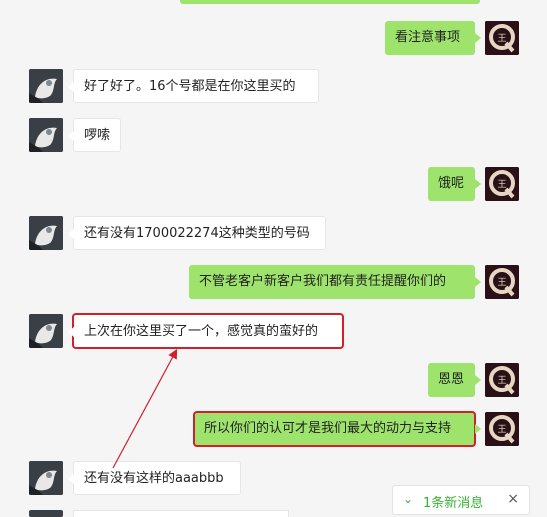  Describe the element at coordinates (335, 282) in the screenshot. I see `message-bubble-outgoing: 不管老客户新客户我们都有责任提醒你们的` at that location.